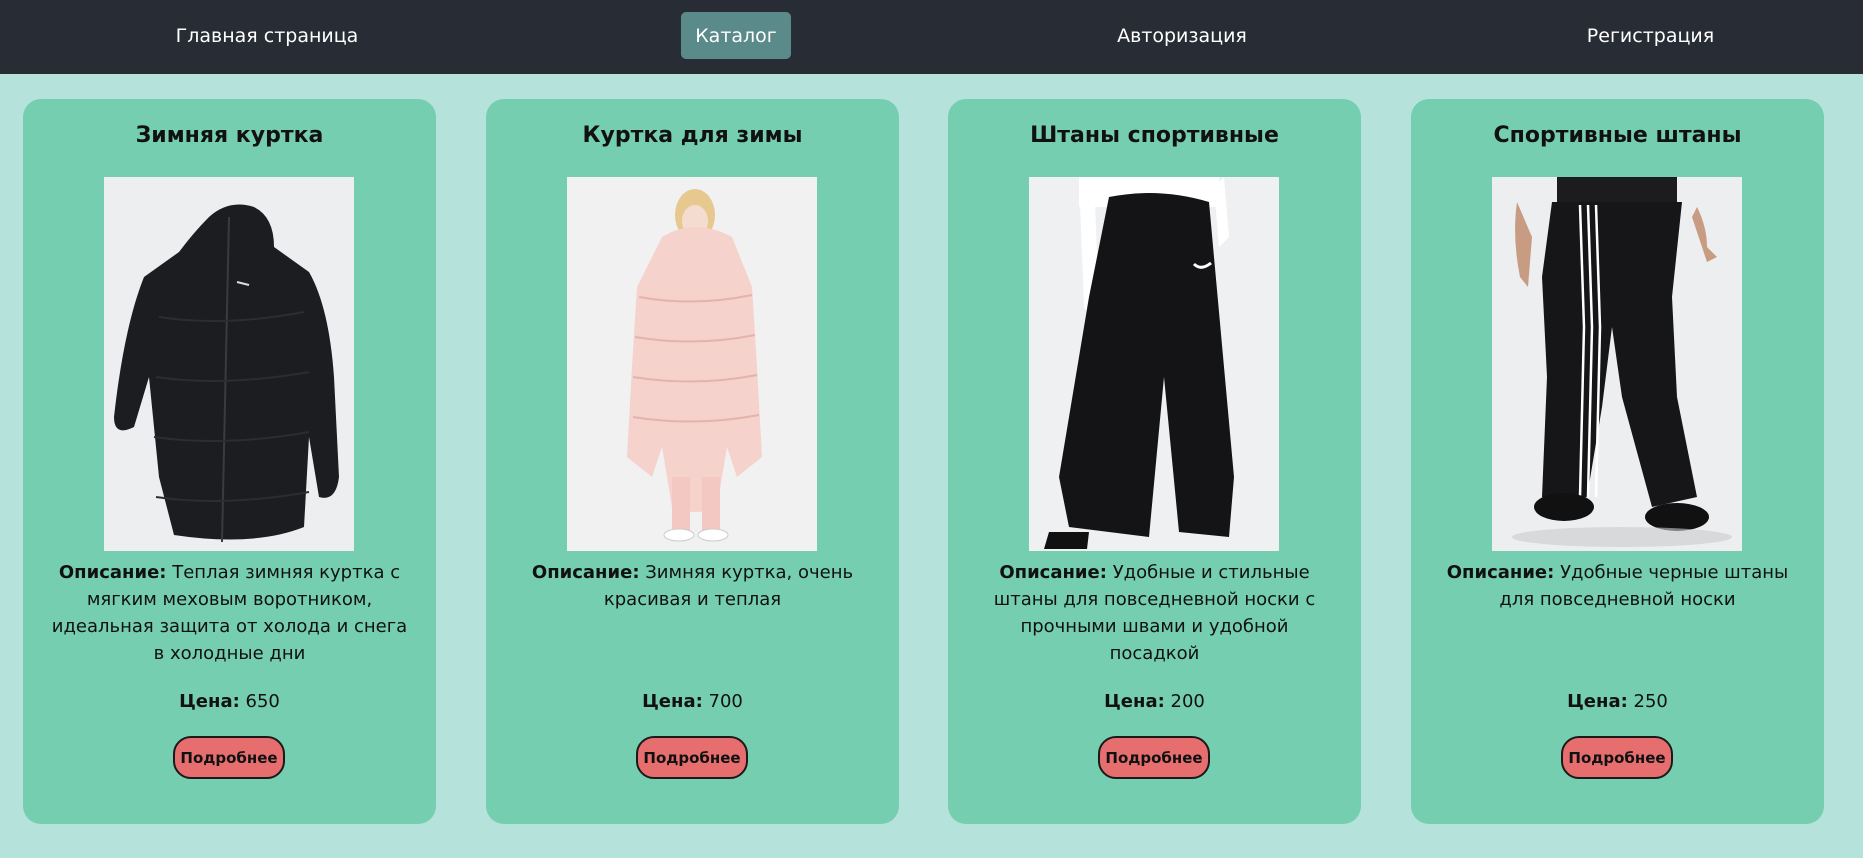 This screenshot has width=1863, height=858. Describe the element at coordinates (1650, 35) in the screenshot. I see `nav-register-link: Регистрация` at that location.